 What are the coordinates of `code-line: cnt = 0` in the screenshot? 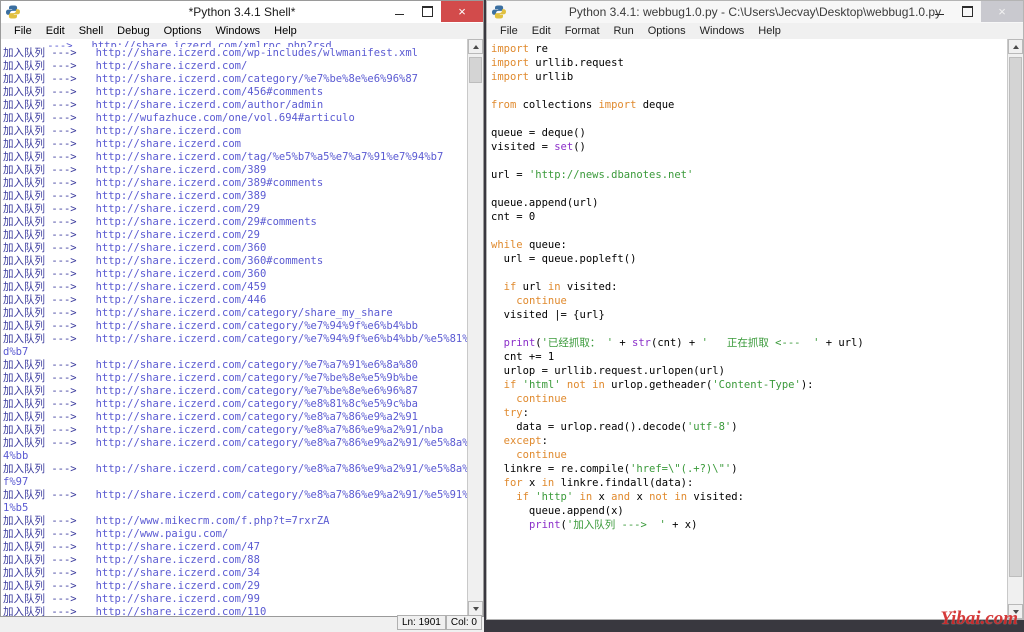 It's located at (513, 217).